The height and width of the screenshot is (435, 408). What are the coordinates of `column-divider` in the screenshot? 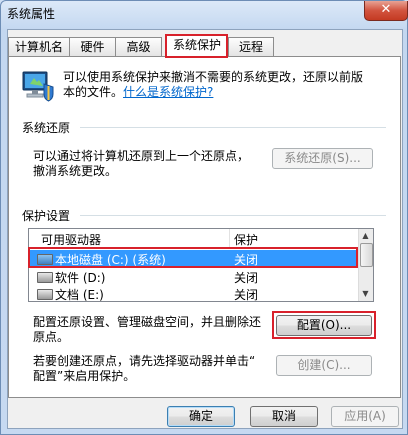 It's located at (229, 238).